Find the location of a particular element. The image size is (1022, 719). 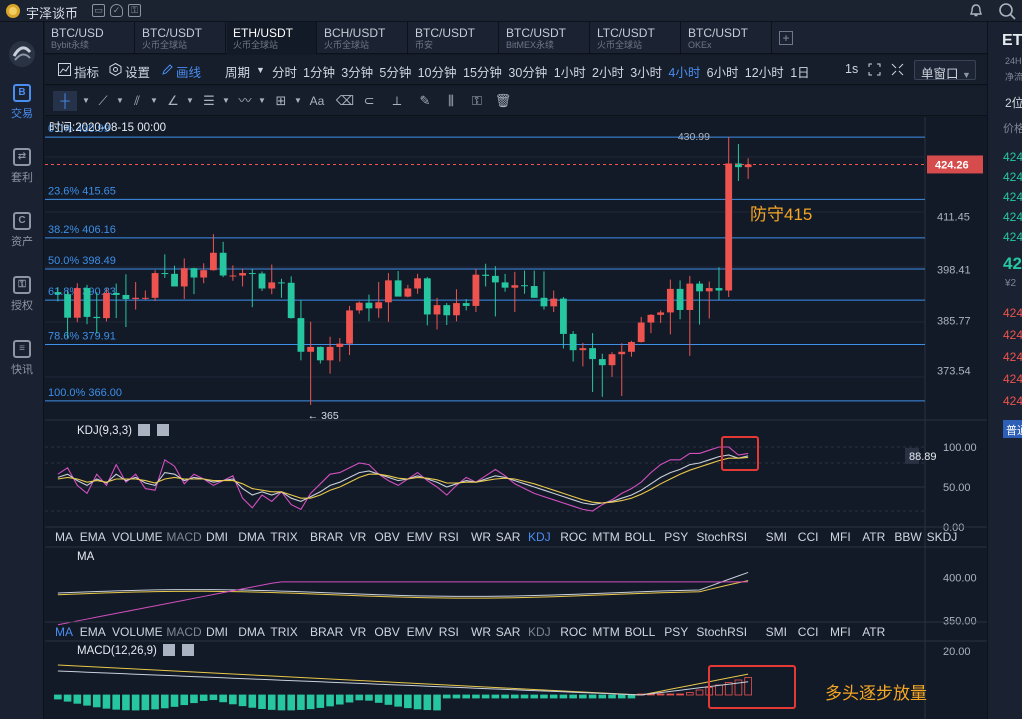

symbol-tab-6: LTC/USDT 火币全球站 is located at coordinates (636, 38).